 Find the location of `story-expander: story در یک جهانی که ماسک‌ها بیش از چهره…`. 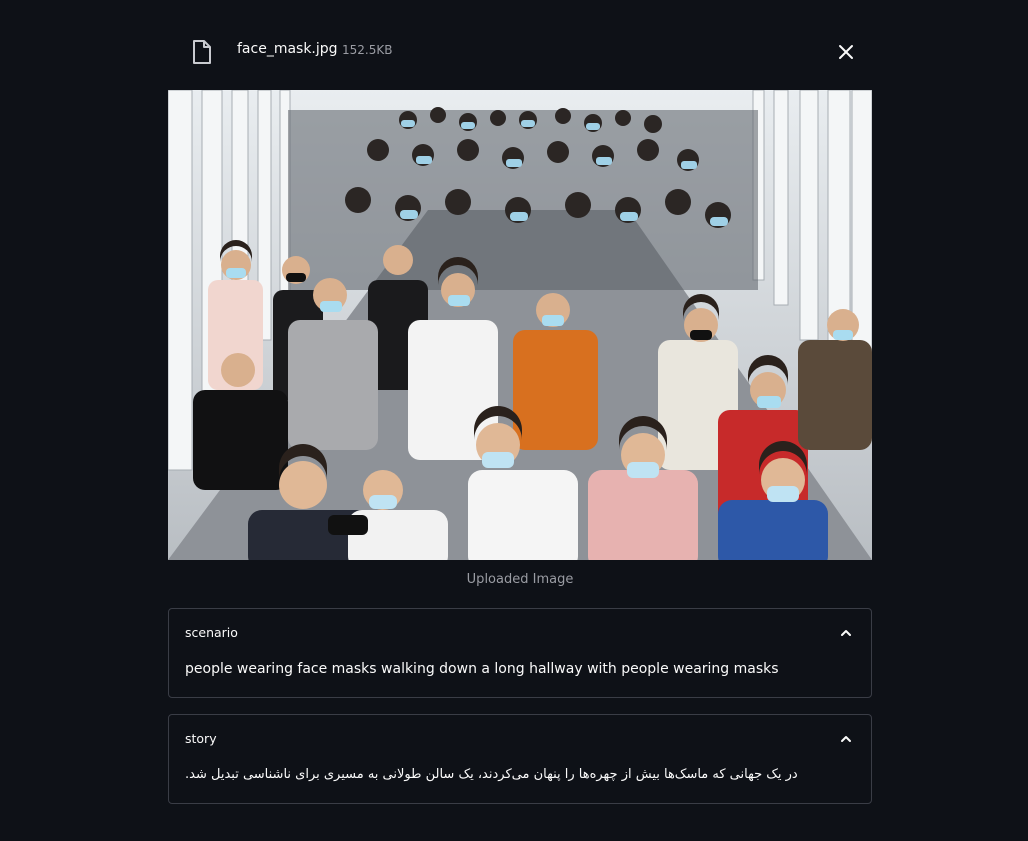

story-expander: story در یک جهانی که ماسک‌ها بیش از چهره… is located at coordinates (520, 759).